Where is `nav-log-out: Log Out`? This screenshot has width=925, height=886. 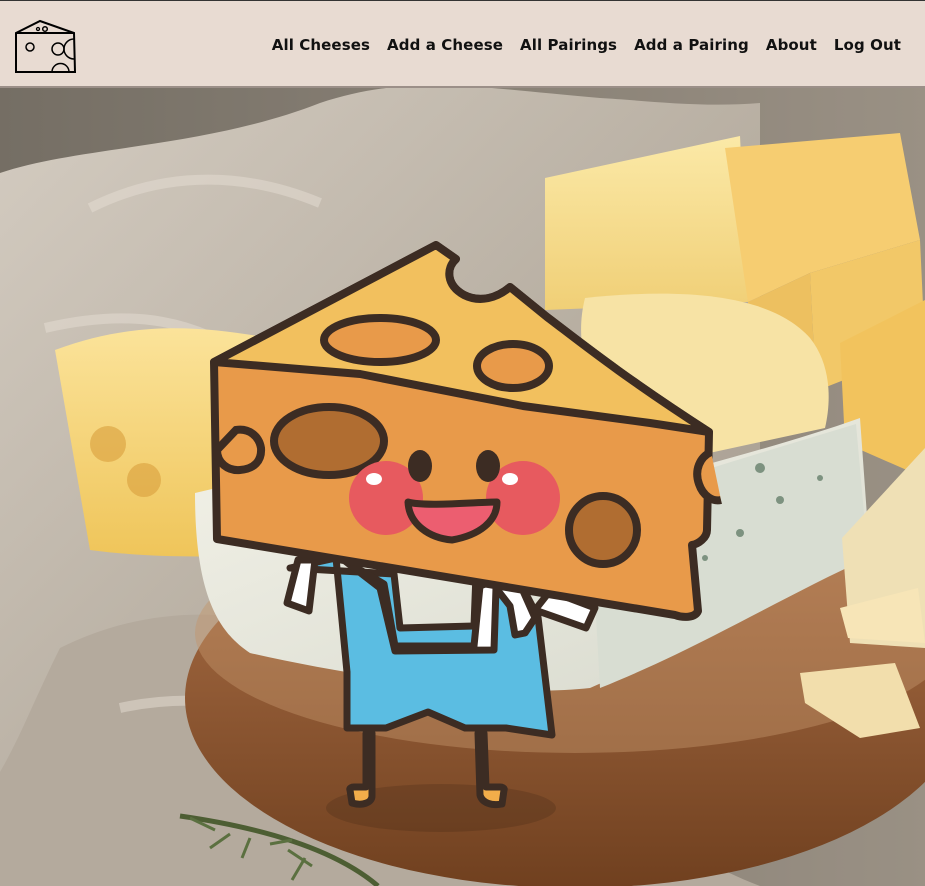
nav-log-out: Log Out is located at coordinates (867, 45).